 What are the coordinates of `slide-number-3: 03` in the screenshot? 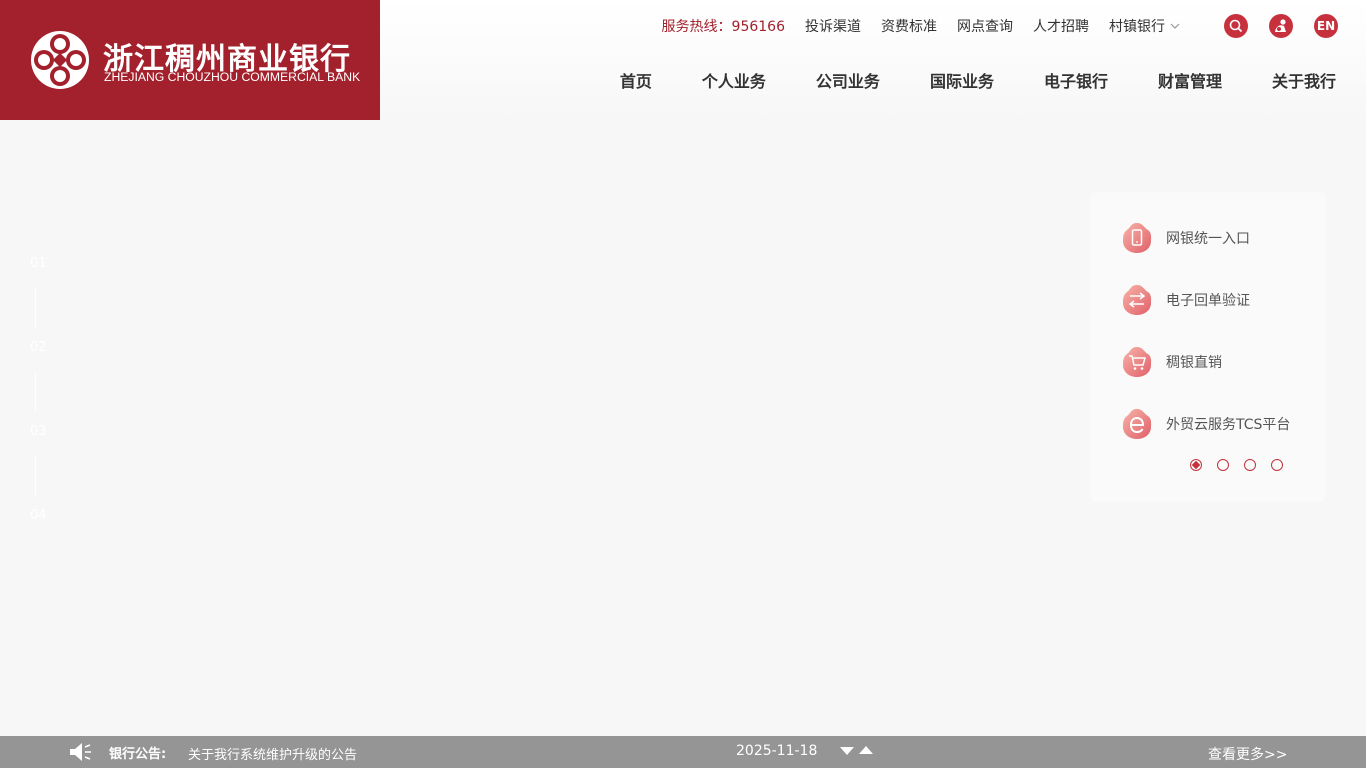 It's located at (45, 434).